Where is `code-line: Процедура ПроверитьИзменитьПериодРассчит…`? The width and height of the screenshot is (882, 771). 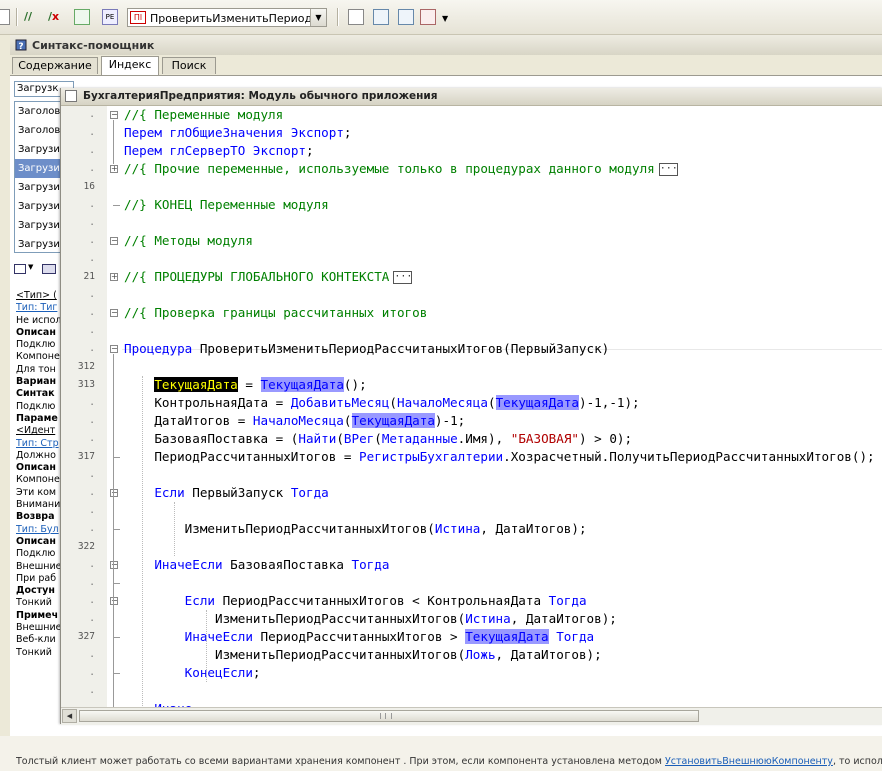 code-line: Процедура ПроверитьИзменитьПериодРассчит… is located at coordinates (366, 349).